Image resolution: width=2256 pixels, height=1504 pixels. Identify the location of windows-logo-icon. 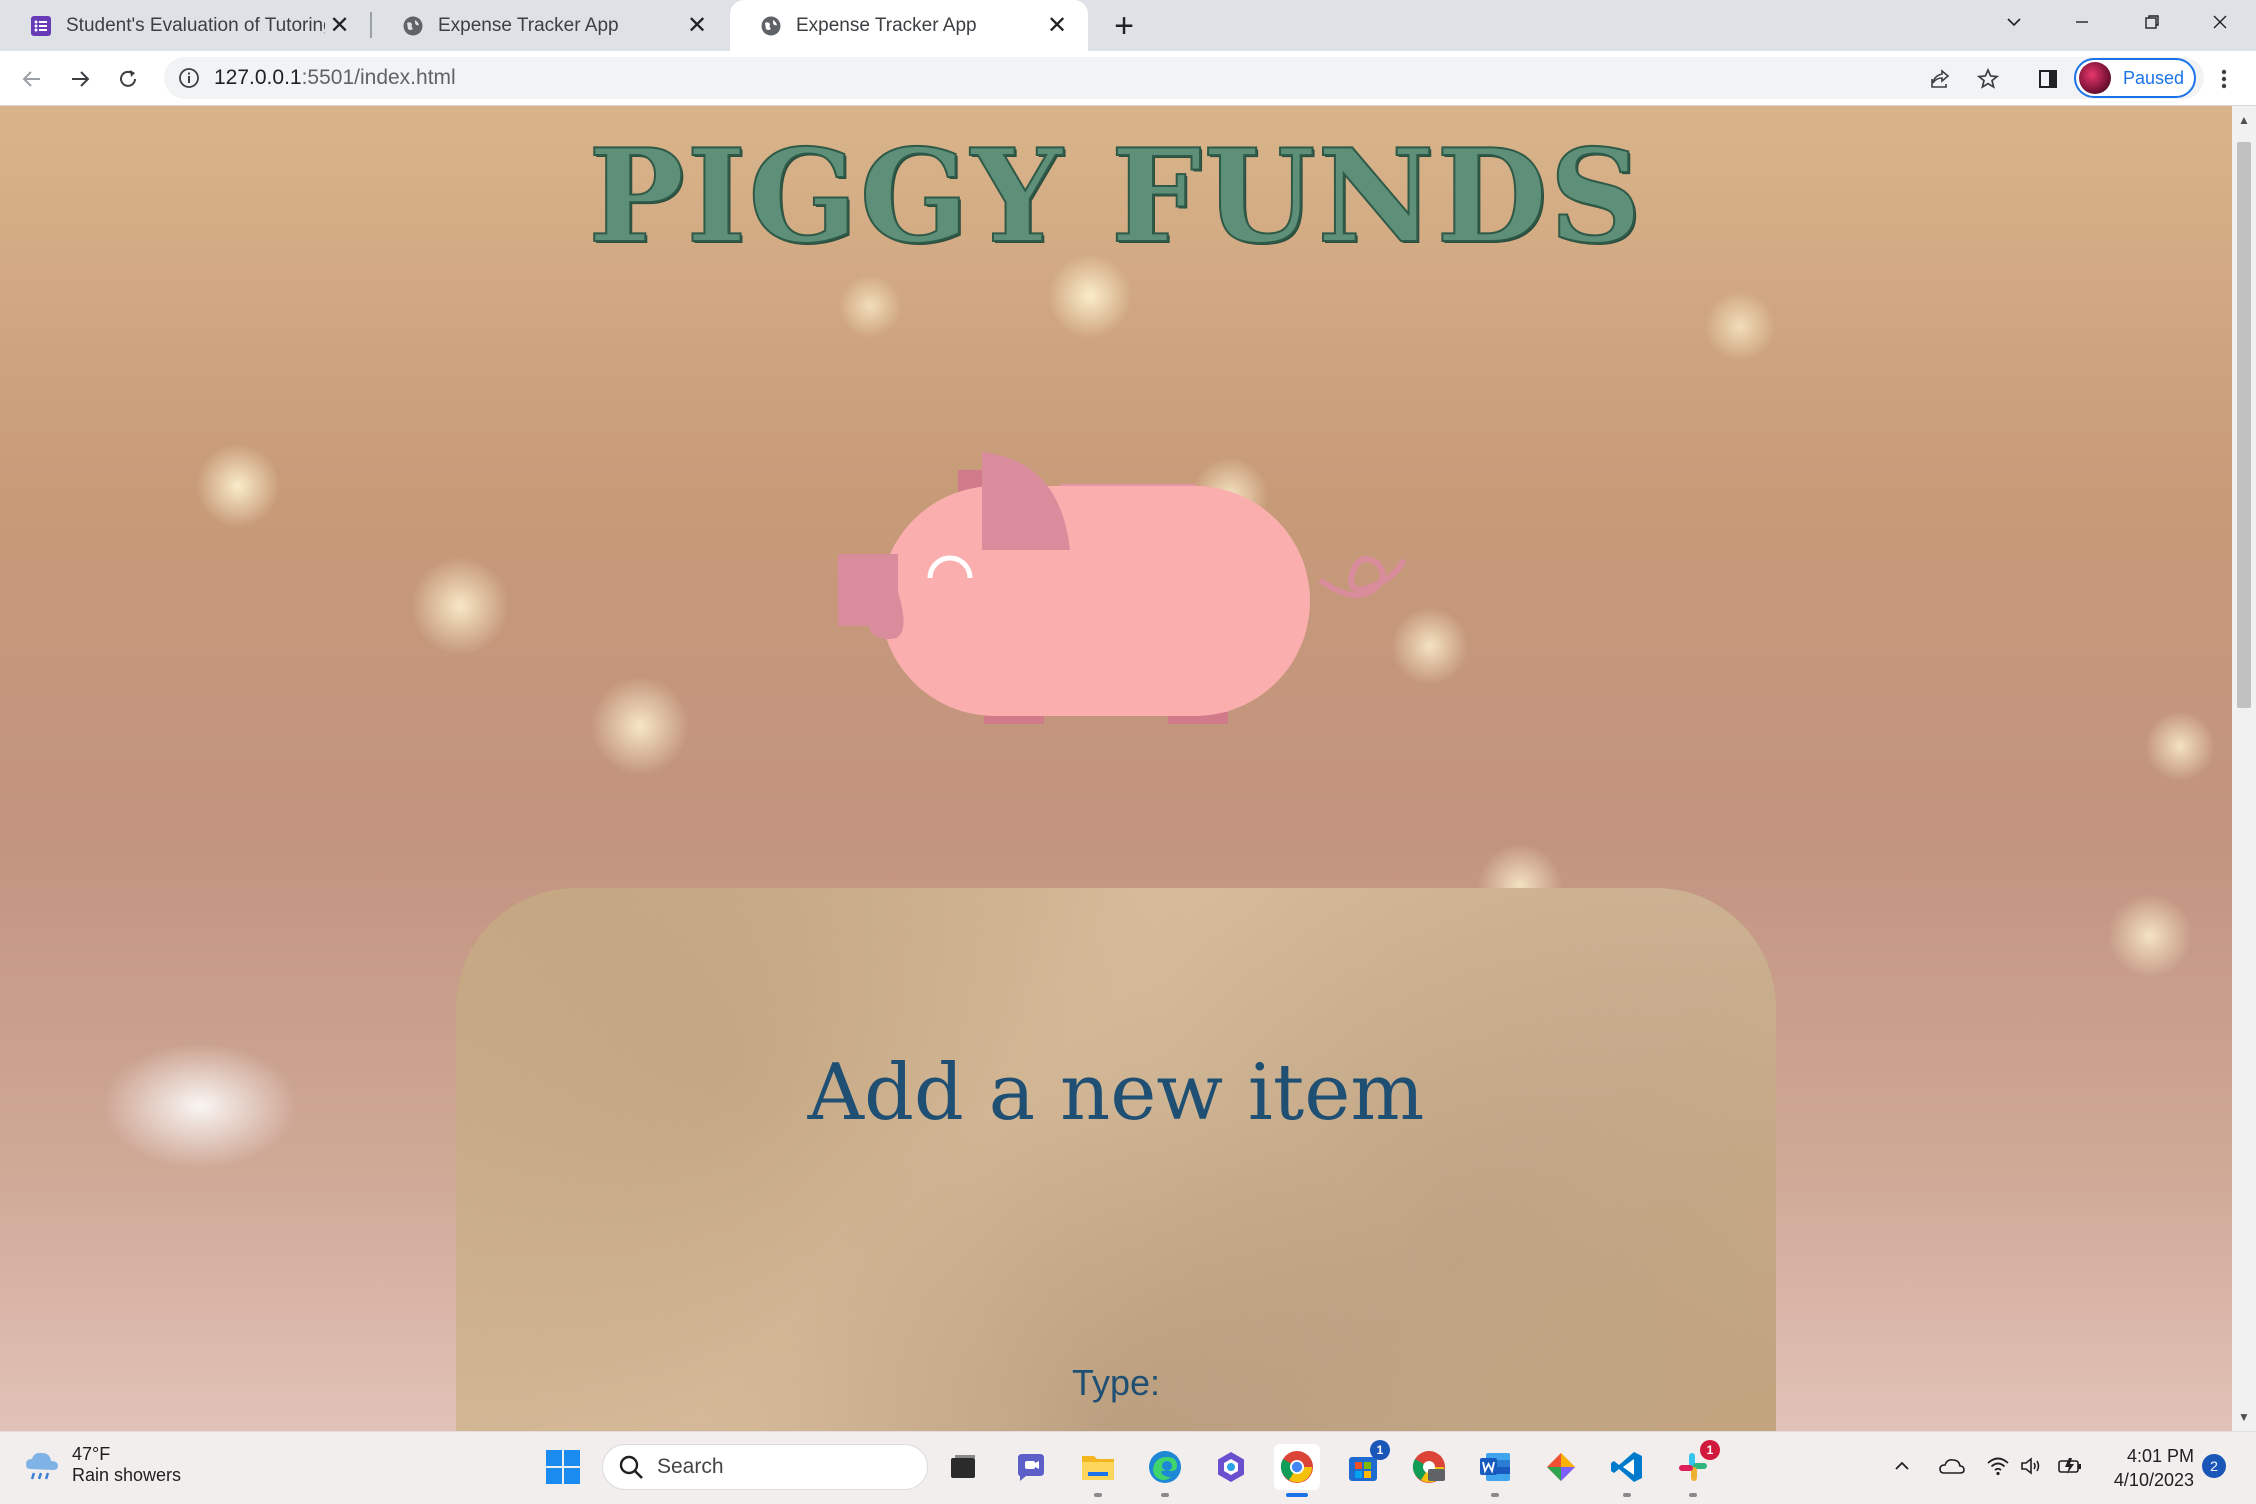
(563, 1467).